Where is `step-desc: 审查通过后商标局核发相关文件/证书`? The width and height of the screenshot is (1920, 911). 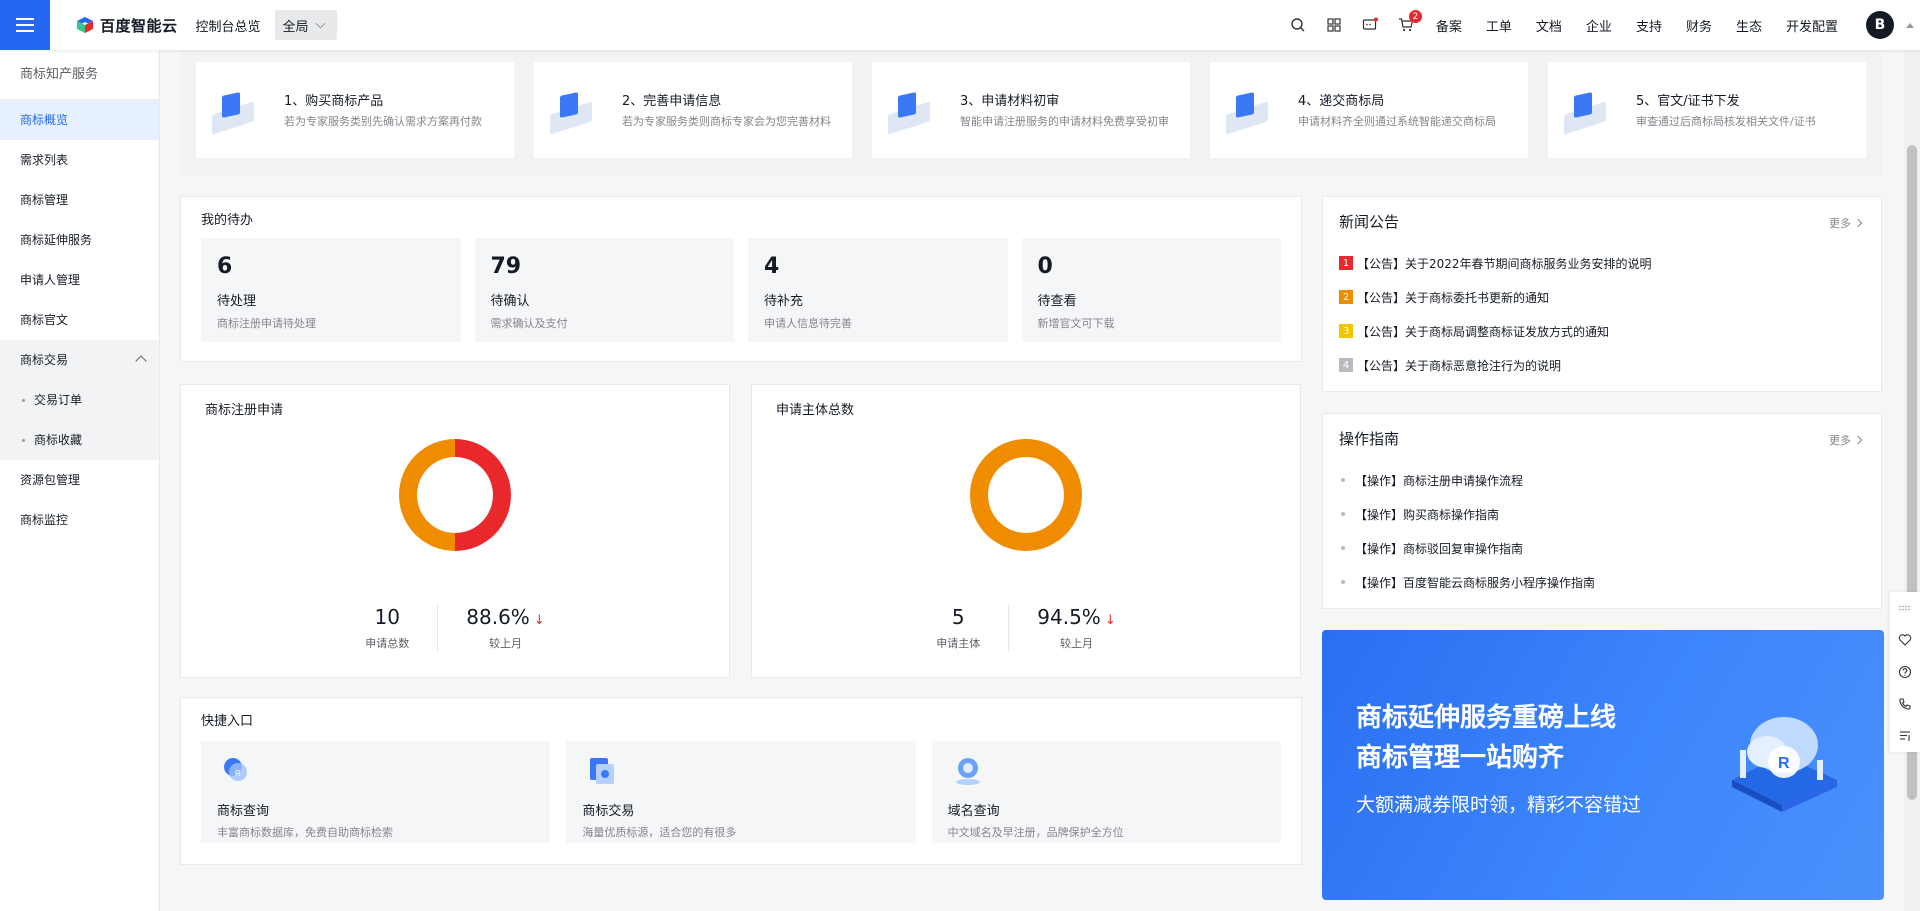
step-desc: 审查通过后商标局核发相关文件/证书 is located at coordinates (1726, 121).